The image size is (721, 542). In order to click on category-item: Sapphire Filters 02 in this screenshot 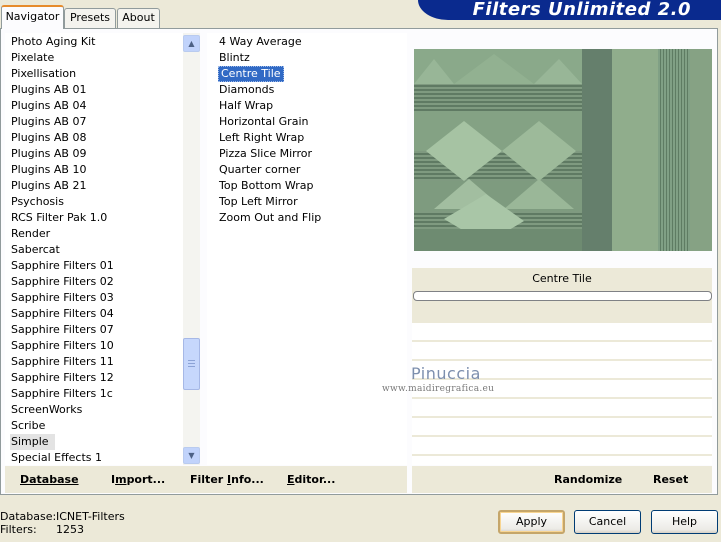, I will do `click(62, 282)`.